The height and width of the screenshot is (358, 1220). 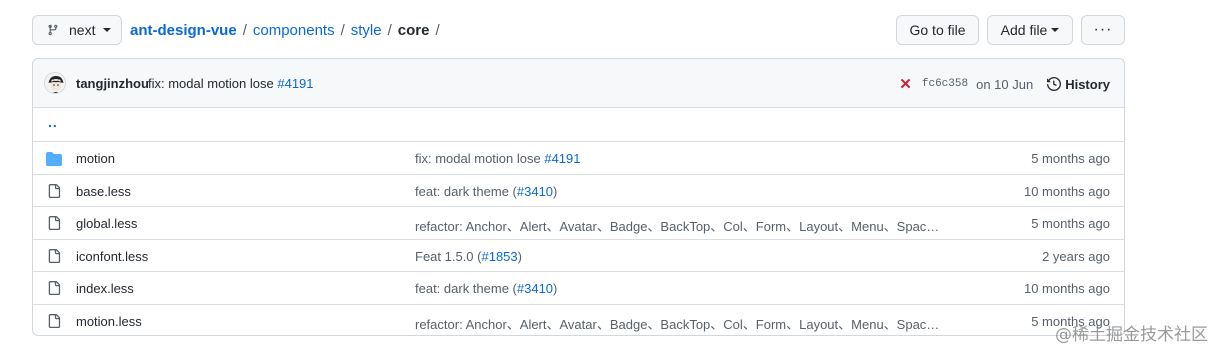 I want to click on file-name-link: motion.less, so click(x=109, y=321).